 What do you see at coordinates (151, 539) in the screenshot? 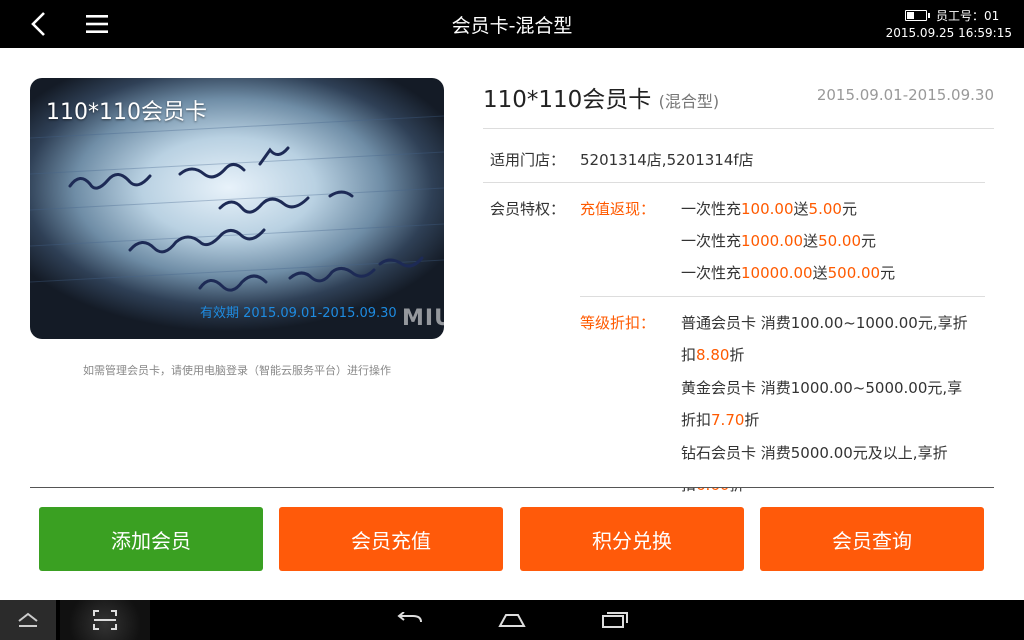
I see `add-member-button: 添加会员` at bounding box center [151, 539].